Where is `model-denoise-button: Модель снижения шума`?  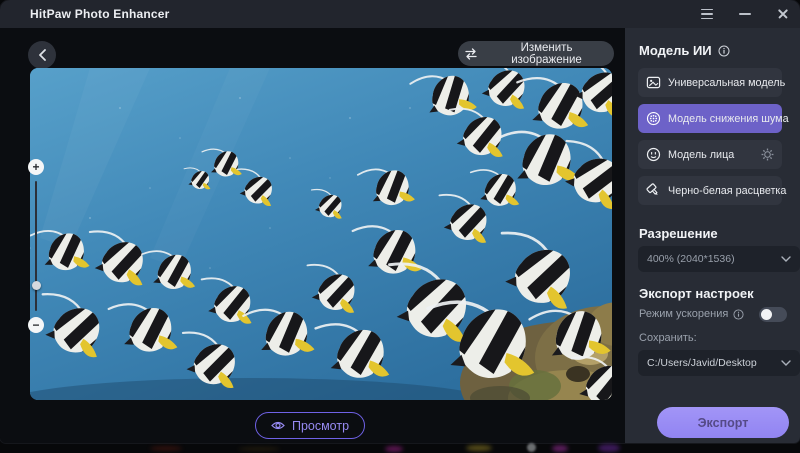
model-denoise-button: Модель снижения шума is located at coordinates (713, 118).